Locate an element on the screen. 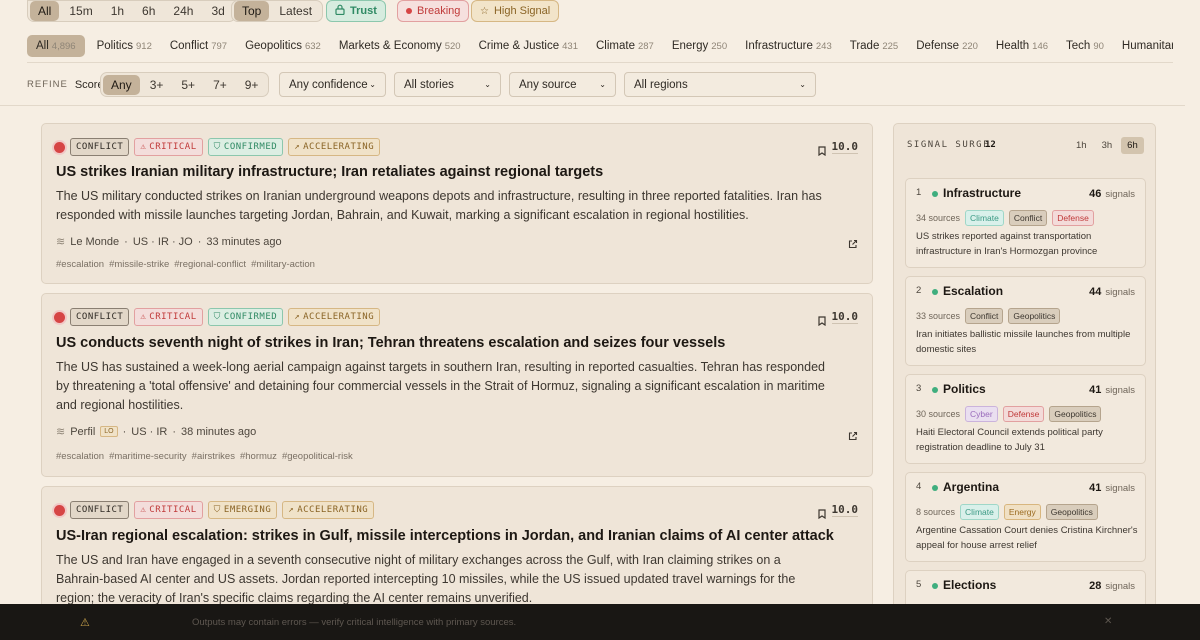 The width and height of the screenshot is (1200, 640). close-icon: ✕ is located at coordinates (1108, 621).